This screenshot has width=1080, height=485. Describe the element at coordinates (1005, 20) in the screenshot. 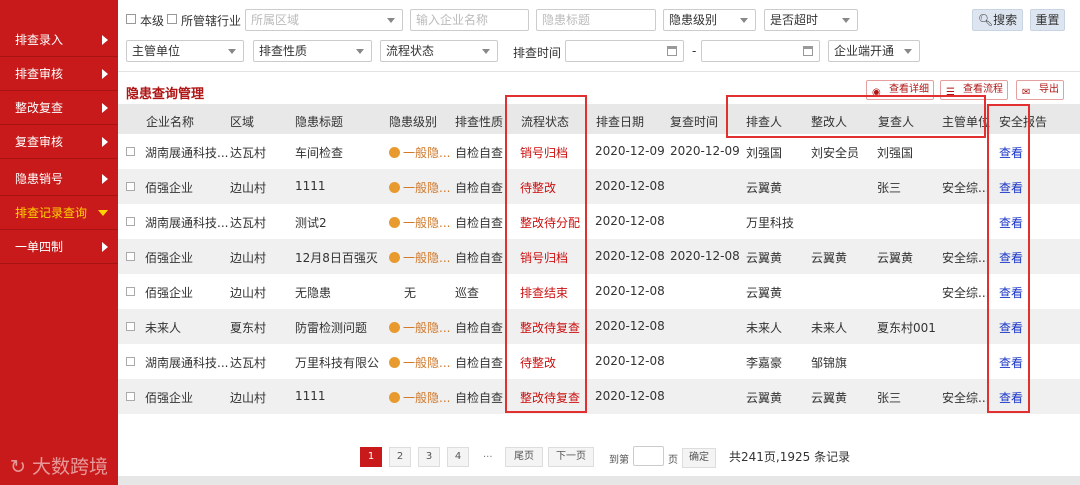

I see `search-button-label: 搜索` at that location.